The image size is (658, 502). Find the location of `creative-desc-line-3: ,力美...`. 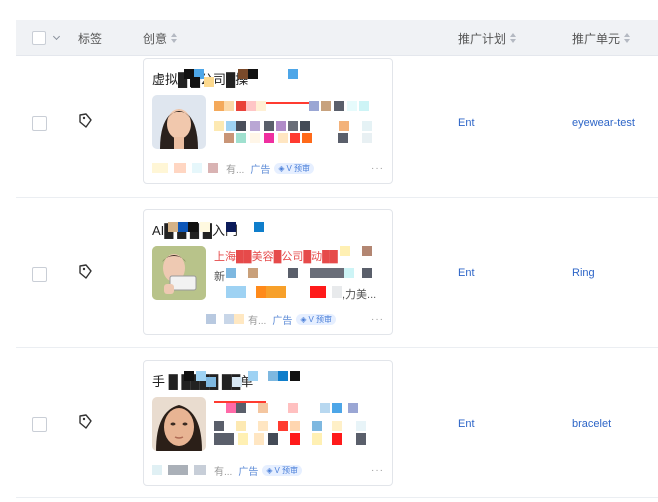

creative-desc-line-3: ,力美... is located at coordinates (359, 295).